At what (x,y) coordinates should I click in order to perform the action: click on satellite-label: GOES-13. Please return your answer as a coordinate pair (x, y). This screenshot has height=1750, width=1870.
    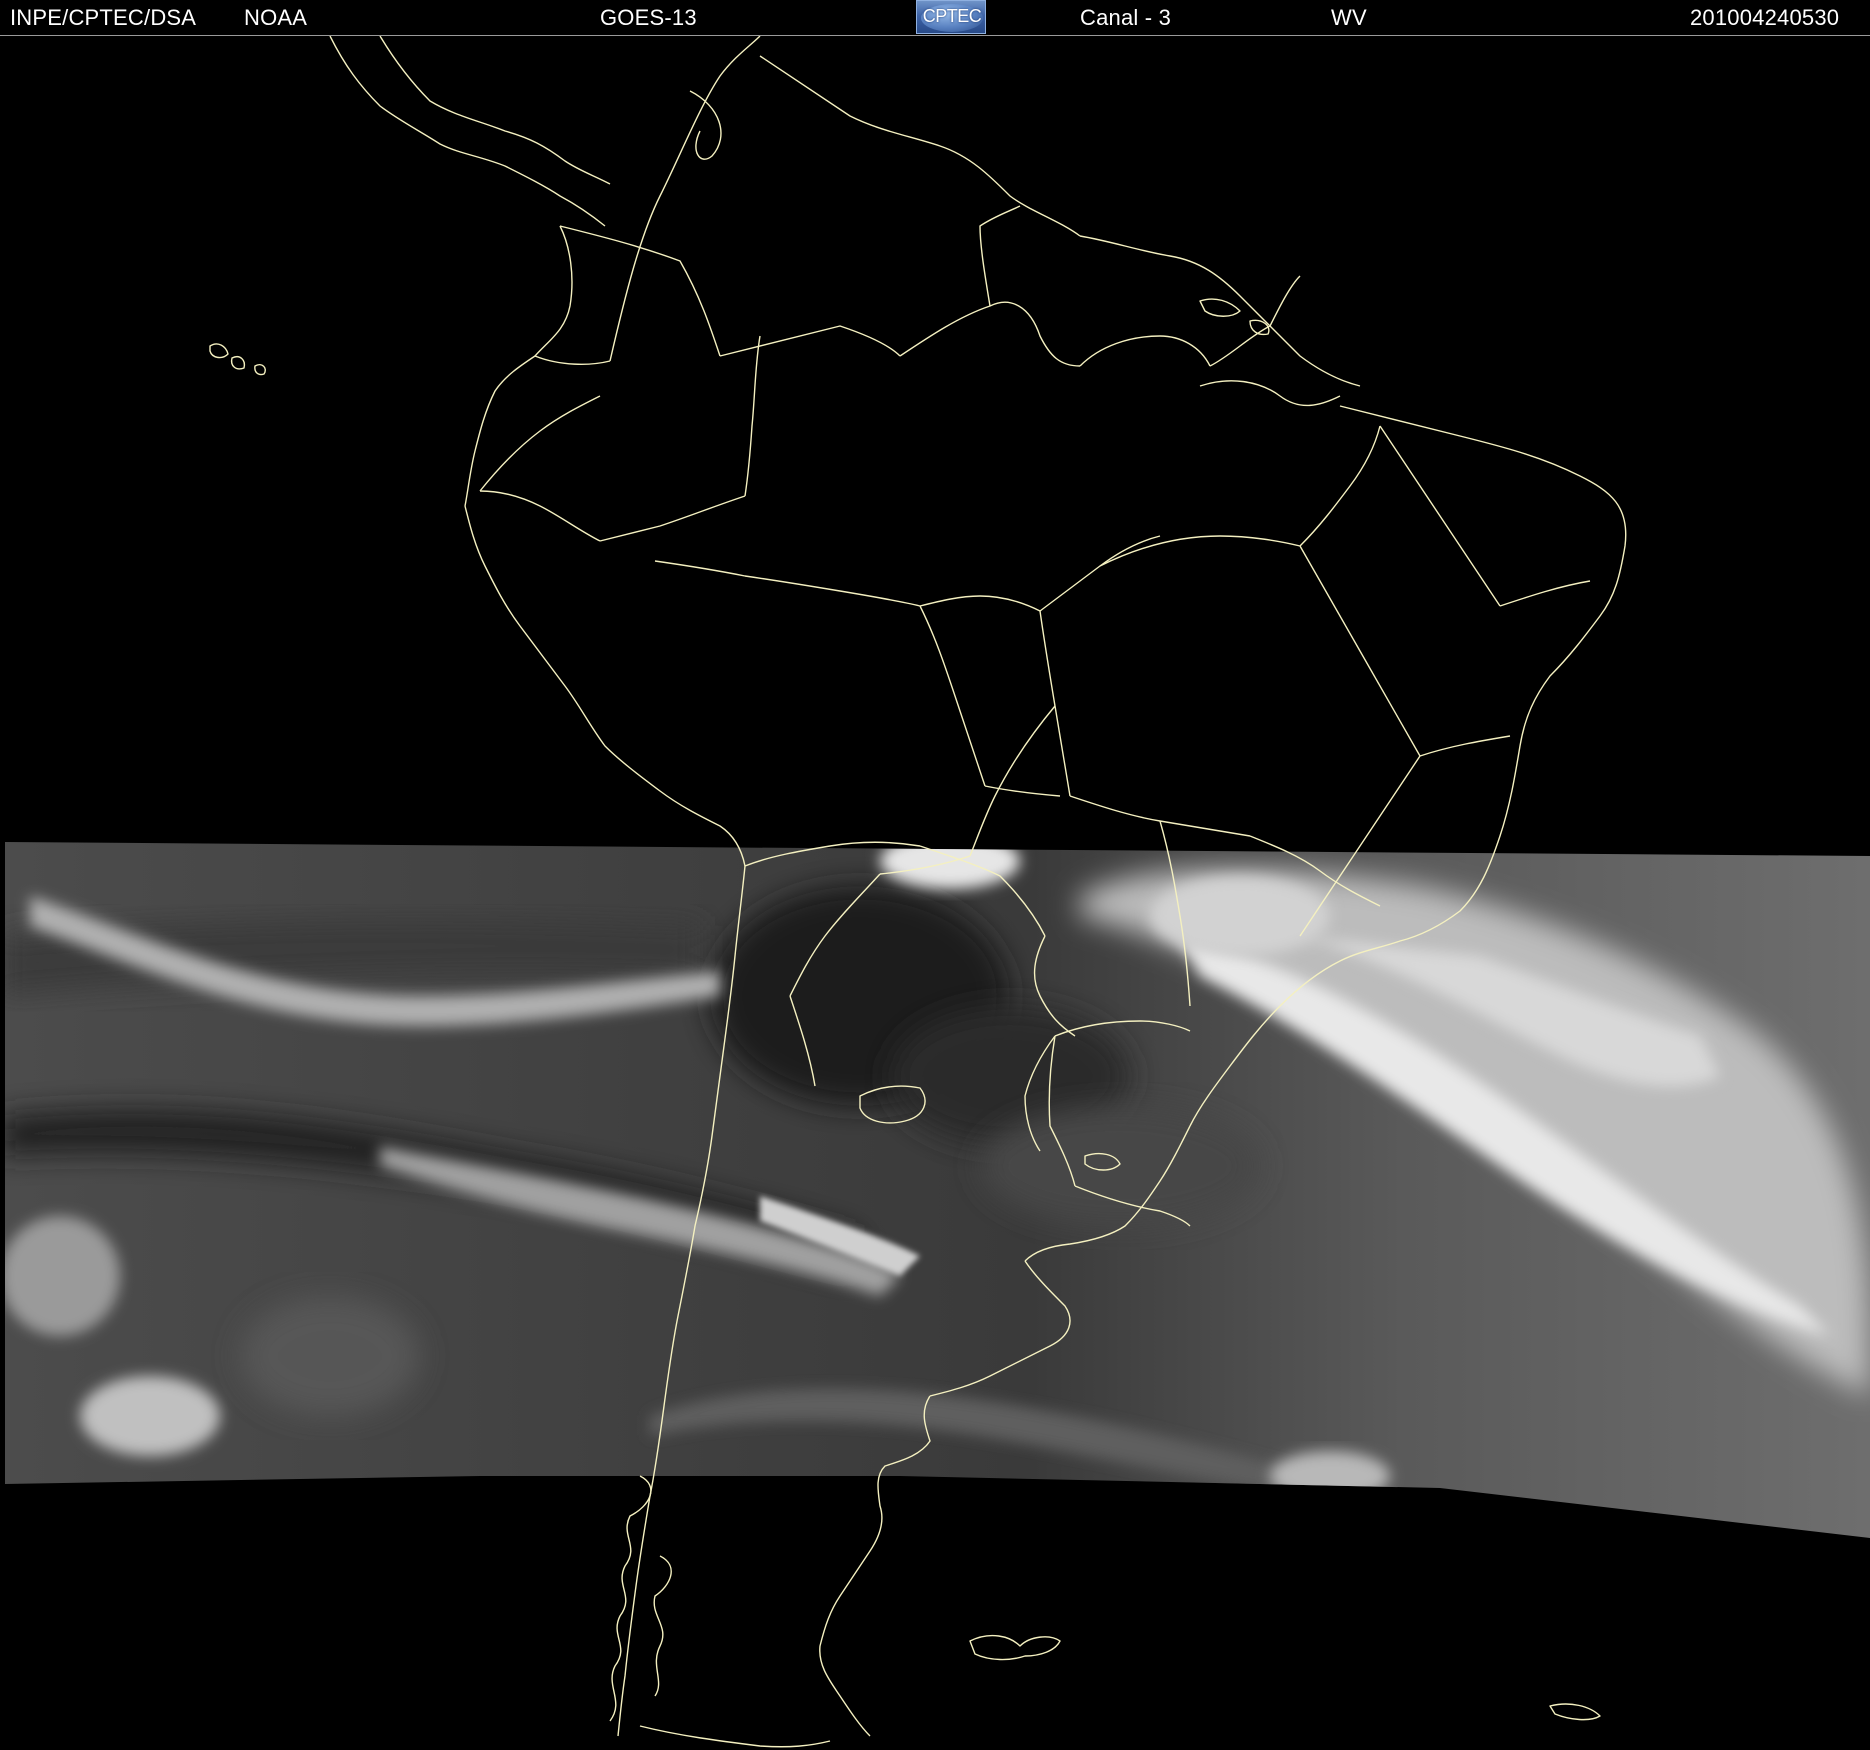
    Looking at the image, I should click on (648, 17).